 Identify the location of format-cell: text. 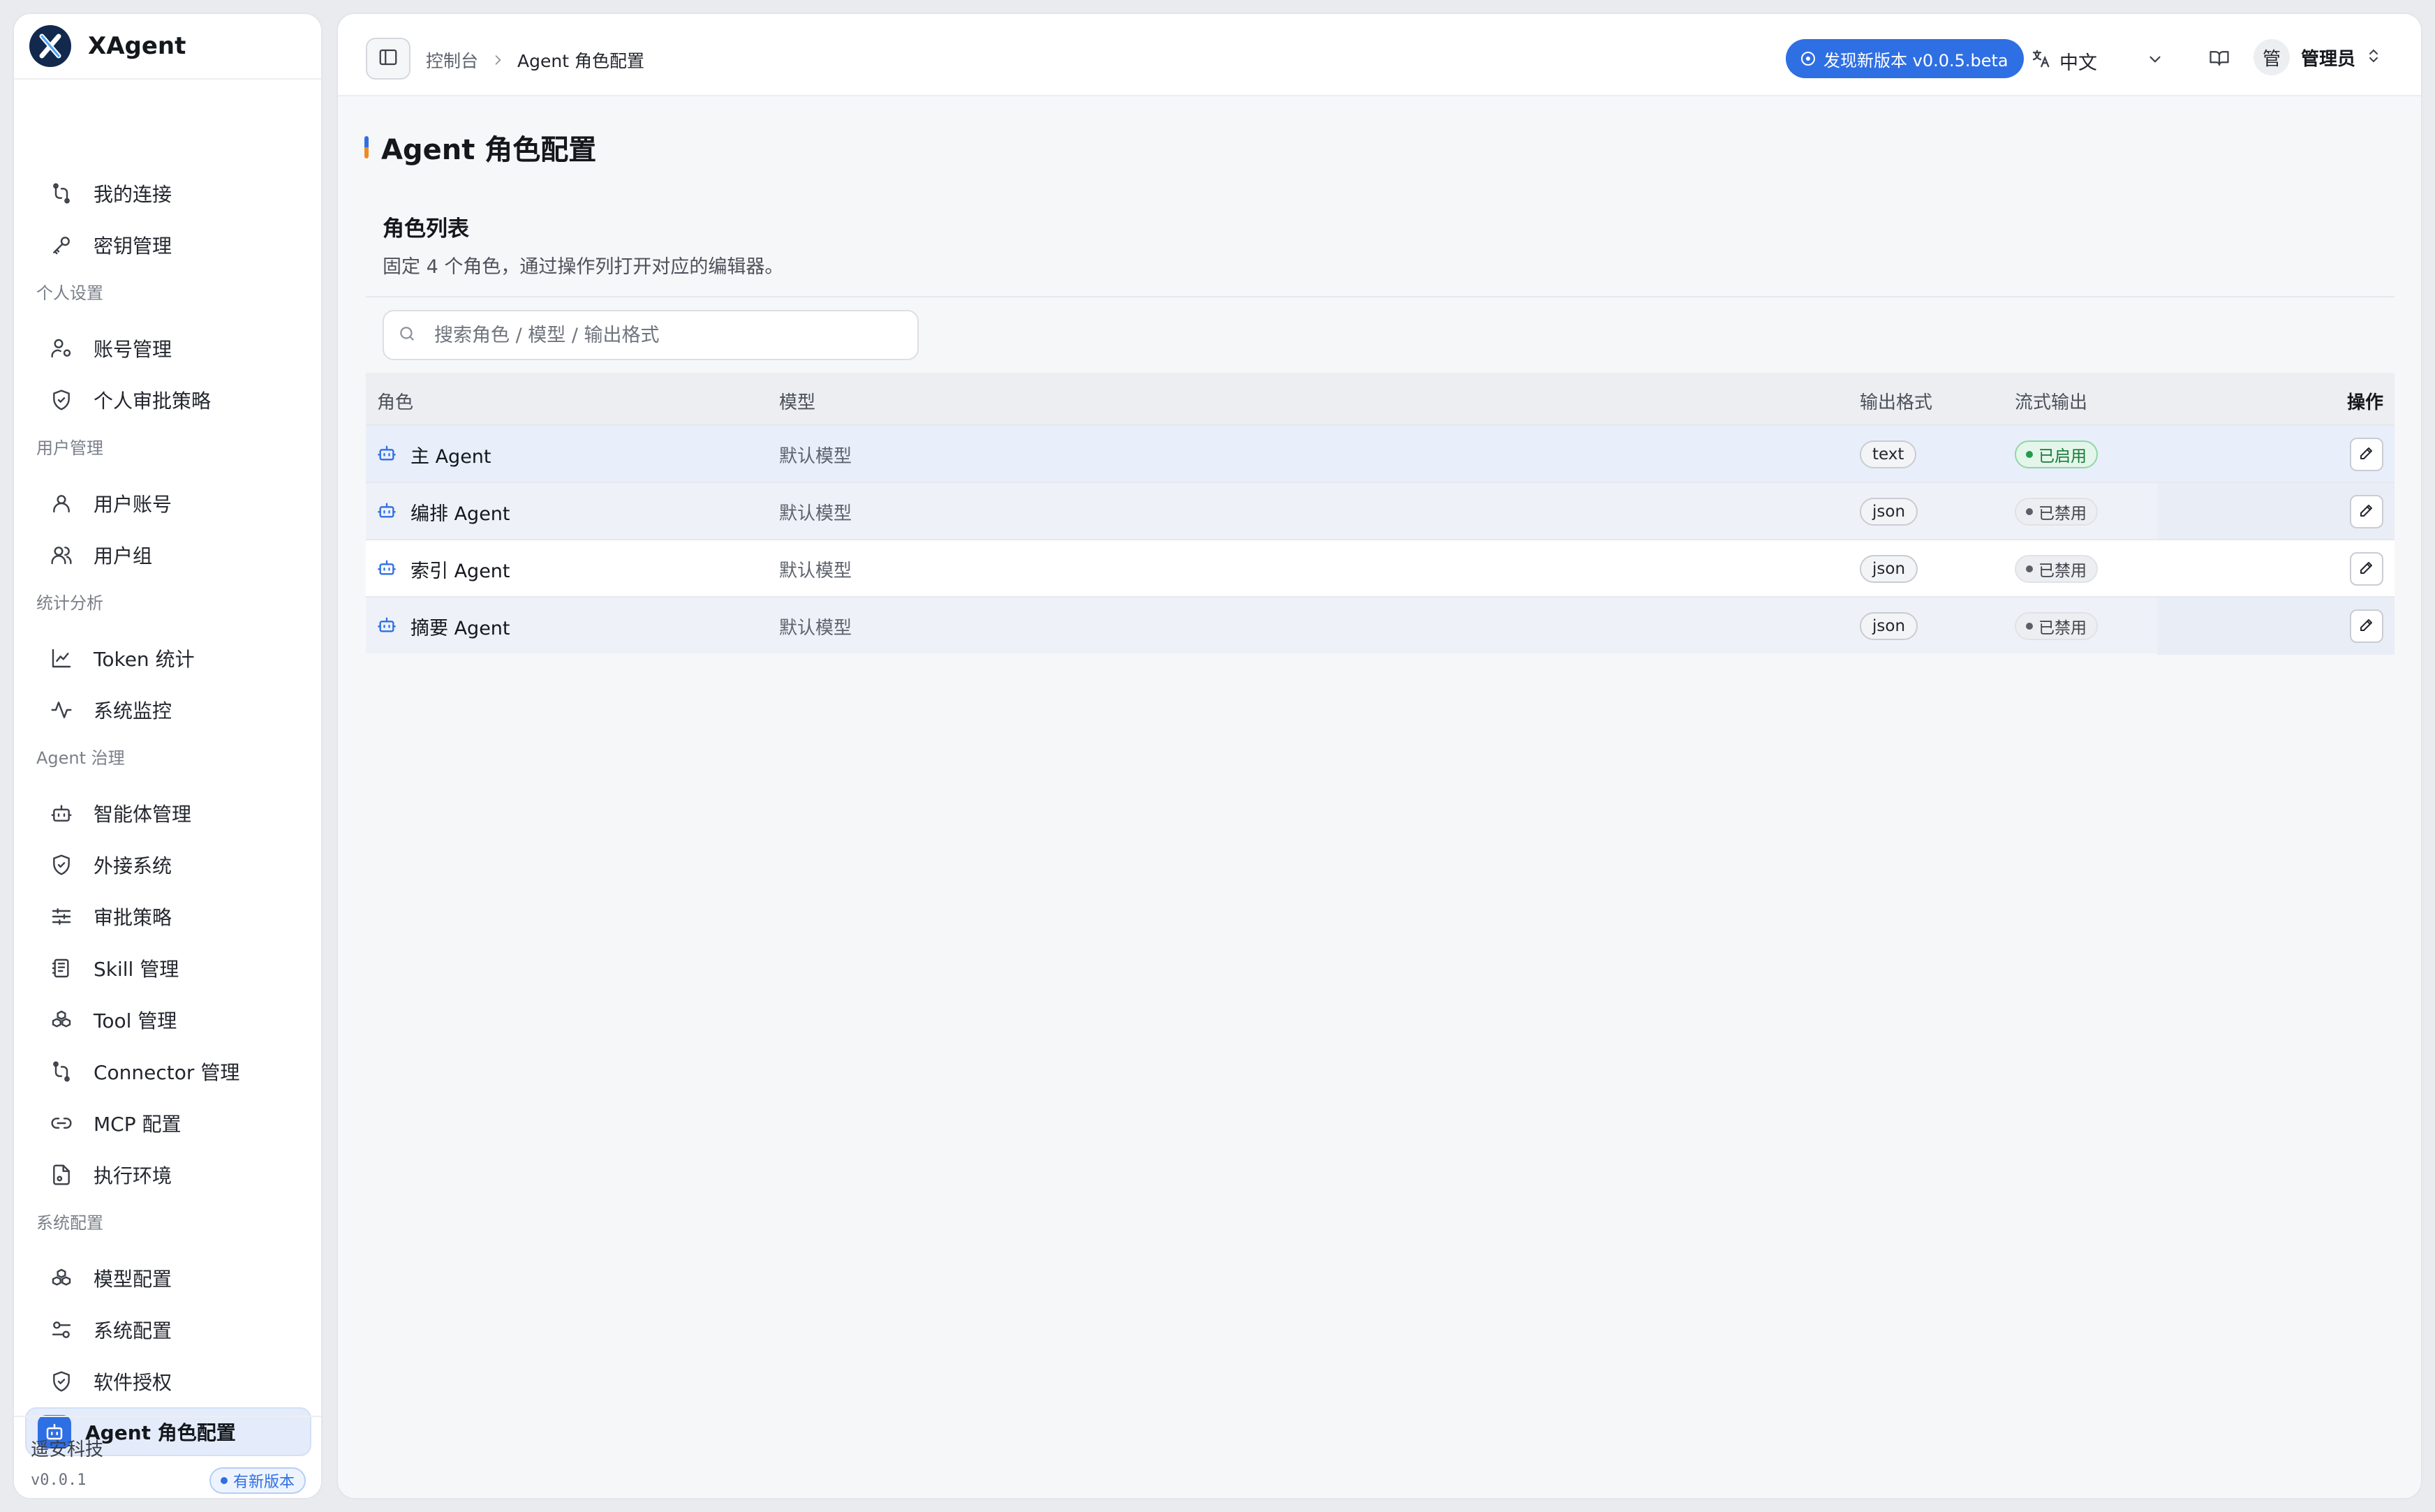
(1888, 454).